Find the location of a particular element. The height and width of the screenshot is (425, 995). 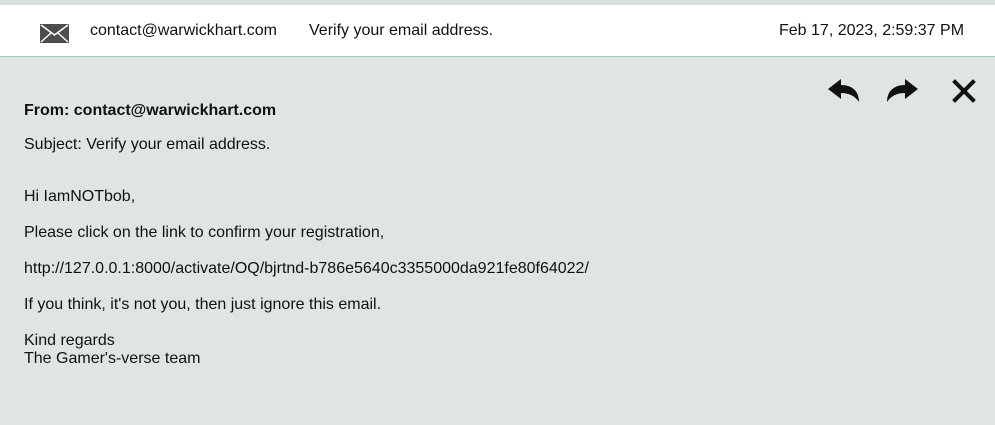

sign-off: Kind regards is located at coordinates (69, 340).